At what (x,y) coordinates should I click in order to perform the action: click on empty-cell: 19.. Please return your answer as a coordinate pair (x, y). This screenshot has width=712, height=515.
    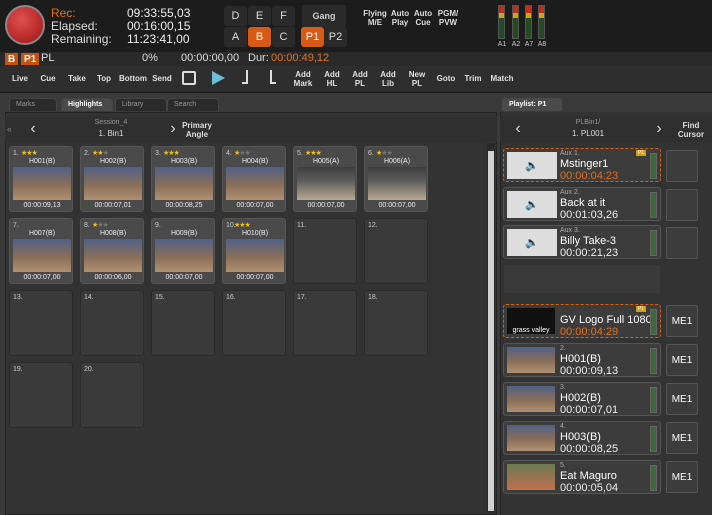
    Looking at the image, I should click on (41, 395).